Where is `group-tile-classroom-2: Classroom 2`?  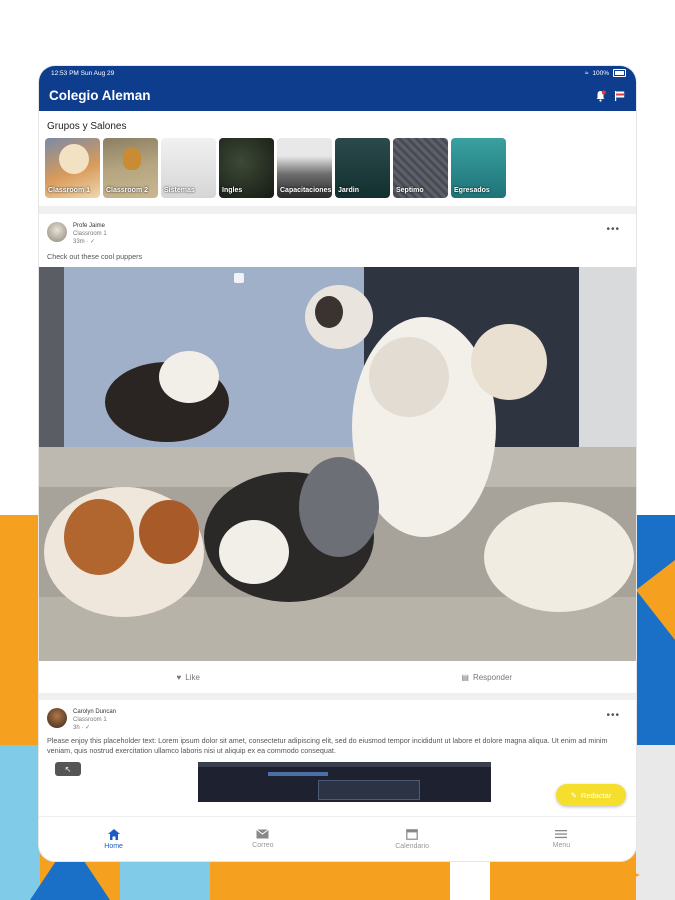
group-tile-classroom-2: Classroom 2 is located at coordinates (130, 168).